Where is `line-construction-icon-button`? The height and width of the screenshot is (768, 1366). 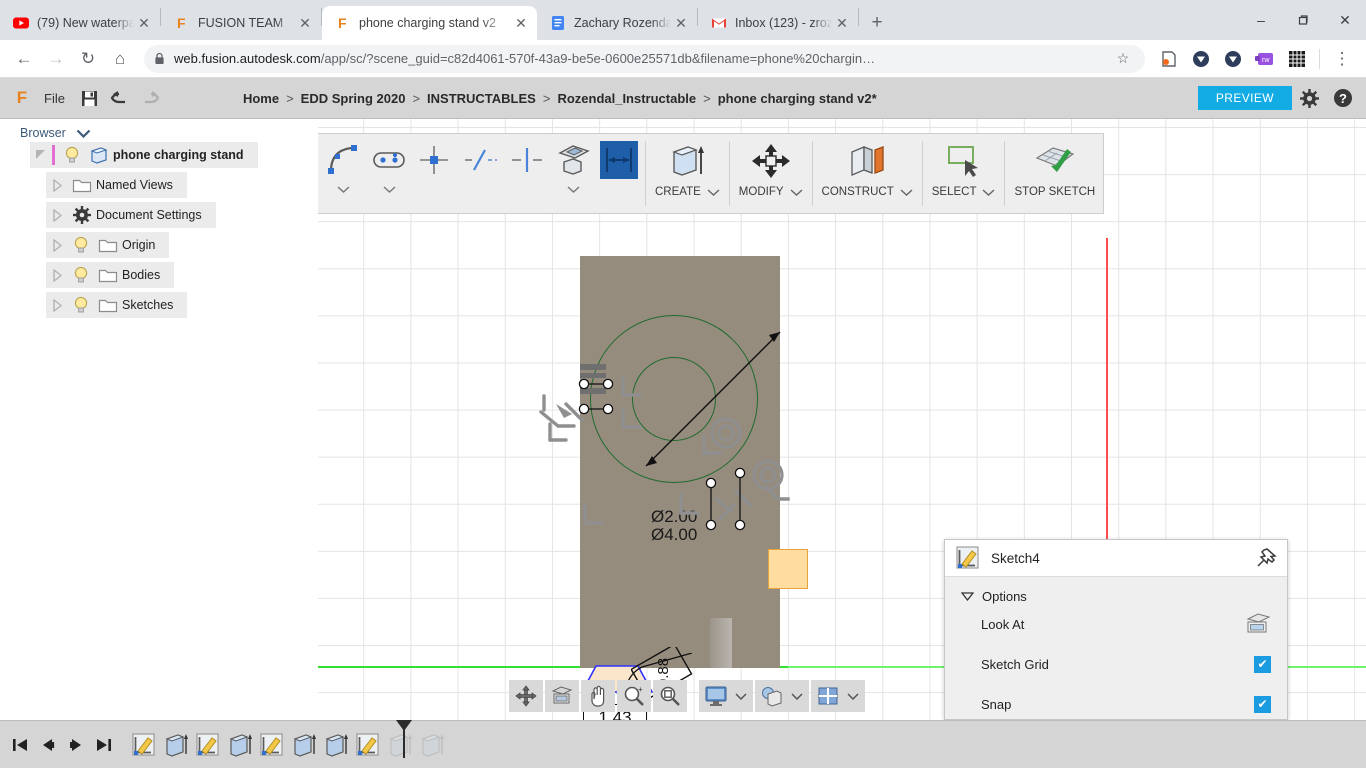 line-construction-icon-button is located at coordinates (481, 173).